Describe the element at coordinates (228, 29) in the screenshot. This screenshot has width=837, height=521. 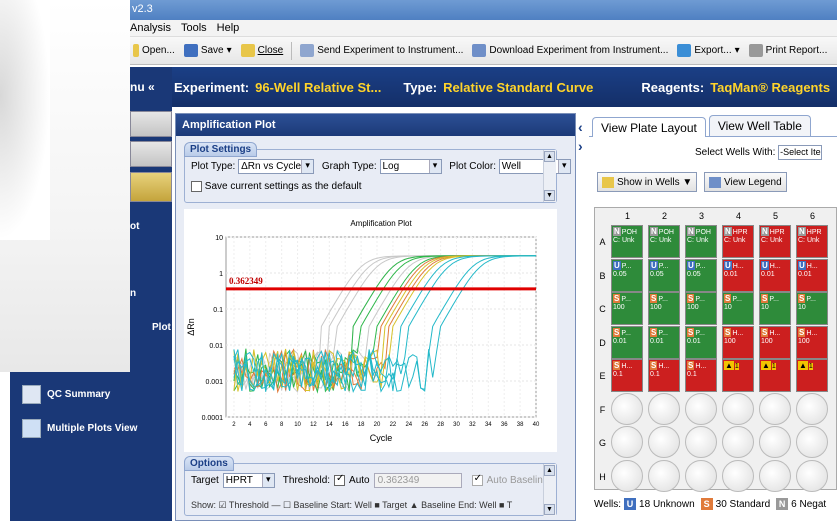
I see `menu-help: Help` at that location.